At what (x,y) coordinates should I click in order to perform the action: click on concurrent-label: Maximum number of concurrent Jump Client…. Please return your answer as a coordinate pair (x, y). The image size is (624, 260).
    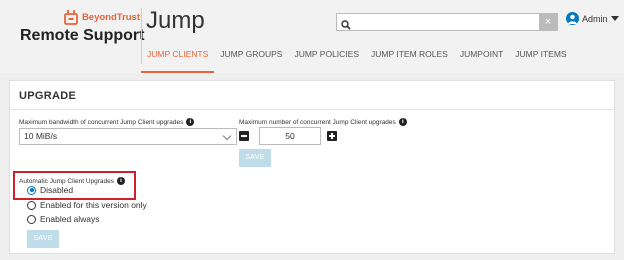
    Looking at the image, I should click on (323, 122).